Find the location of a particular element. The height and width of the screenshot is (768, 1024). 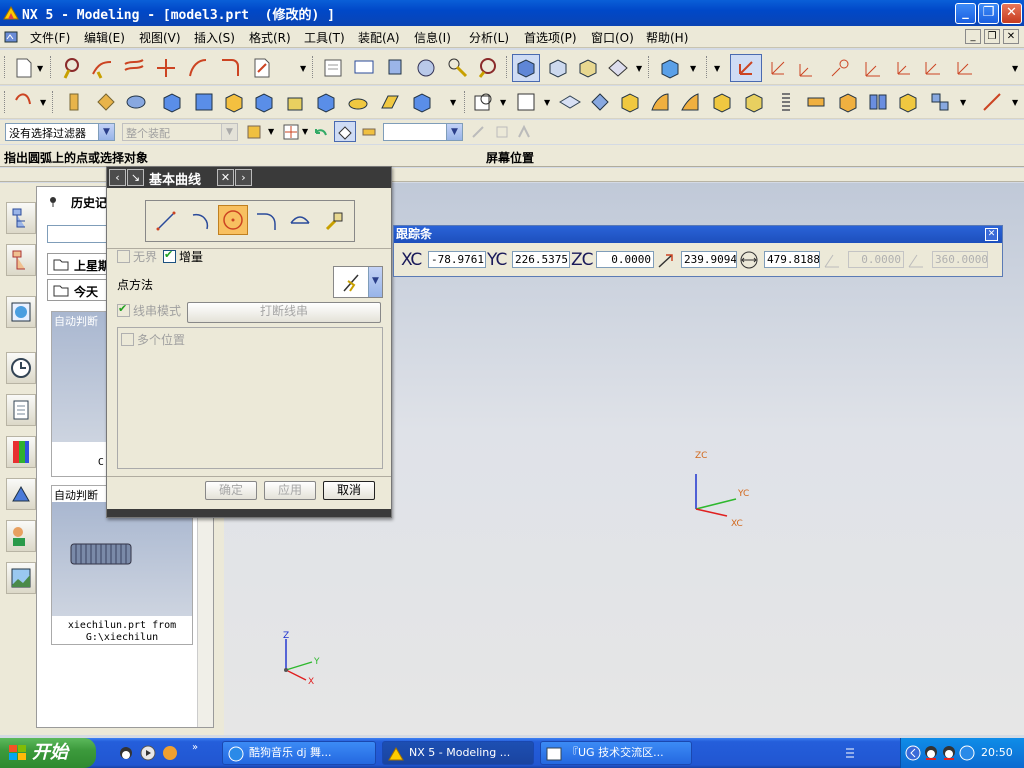

shell-icon is located at coordinates (358, 102).